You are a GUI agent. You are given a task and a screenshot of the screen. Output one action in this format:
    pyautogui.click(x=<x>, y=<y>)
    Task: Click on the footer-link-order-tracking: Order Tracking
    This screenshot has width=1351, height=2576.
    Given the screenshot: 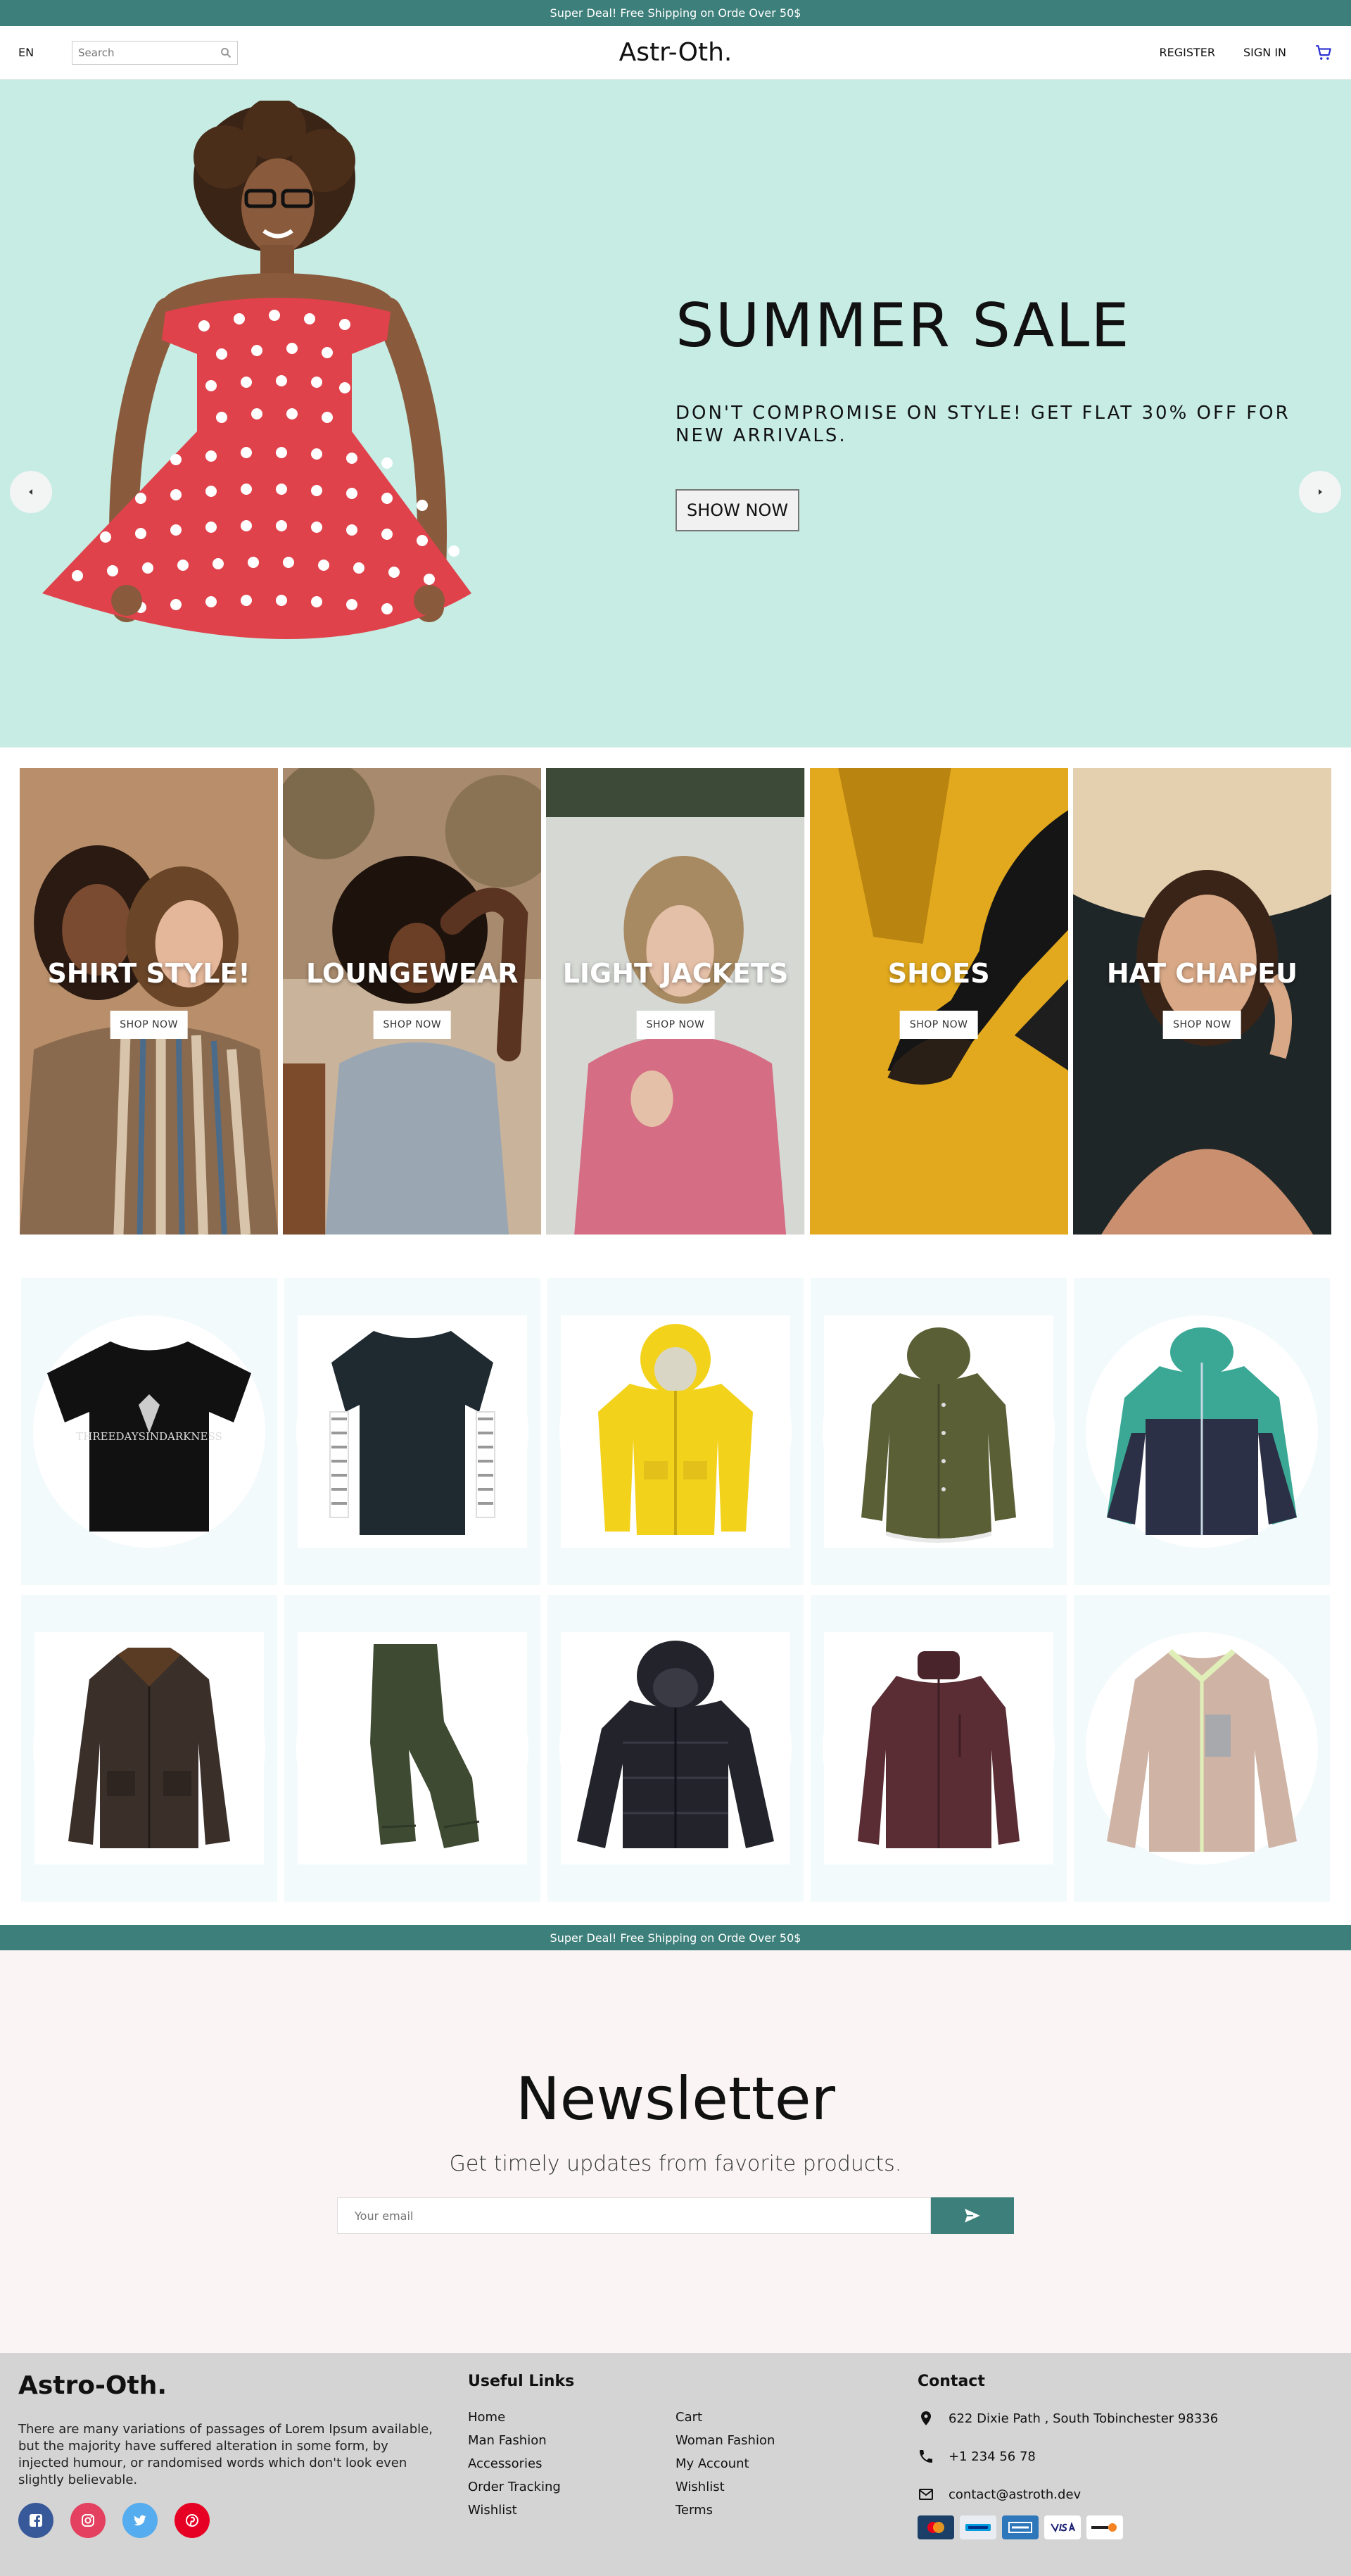 What is the action you would take?
    pyautogui.click(x=572, y=2487)
    